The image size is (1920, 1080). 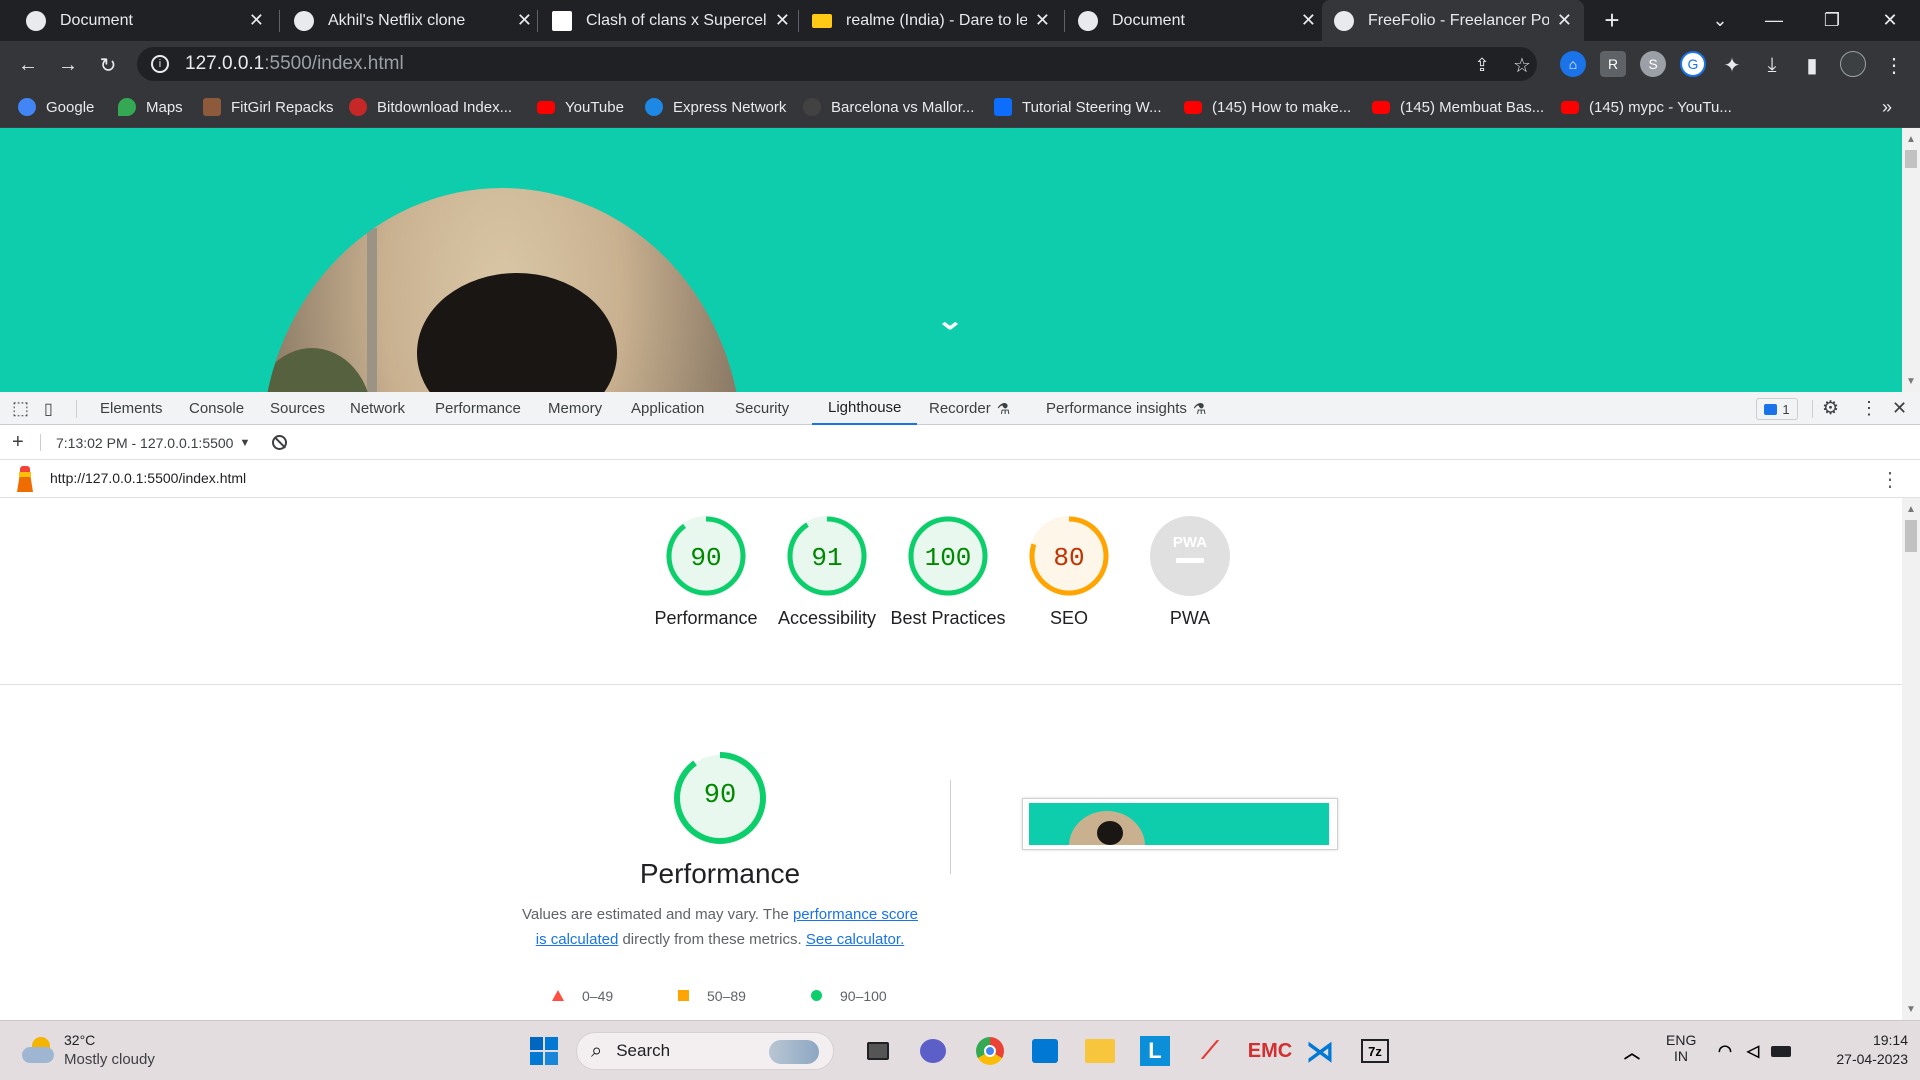 What do you see at coordinates (1653, 64) in the screenshot?
I see `extension-icon: S` at bounding box center [1653, 64].